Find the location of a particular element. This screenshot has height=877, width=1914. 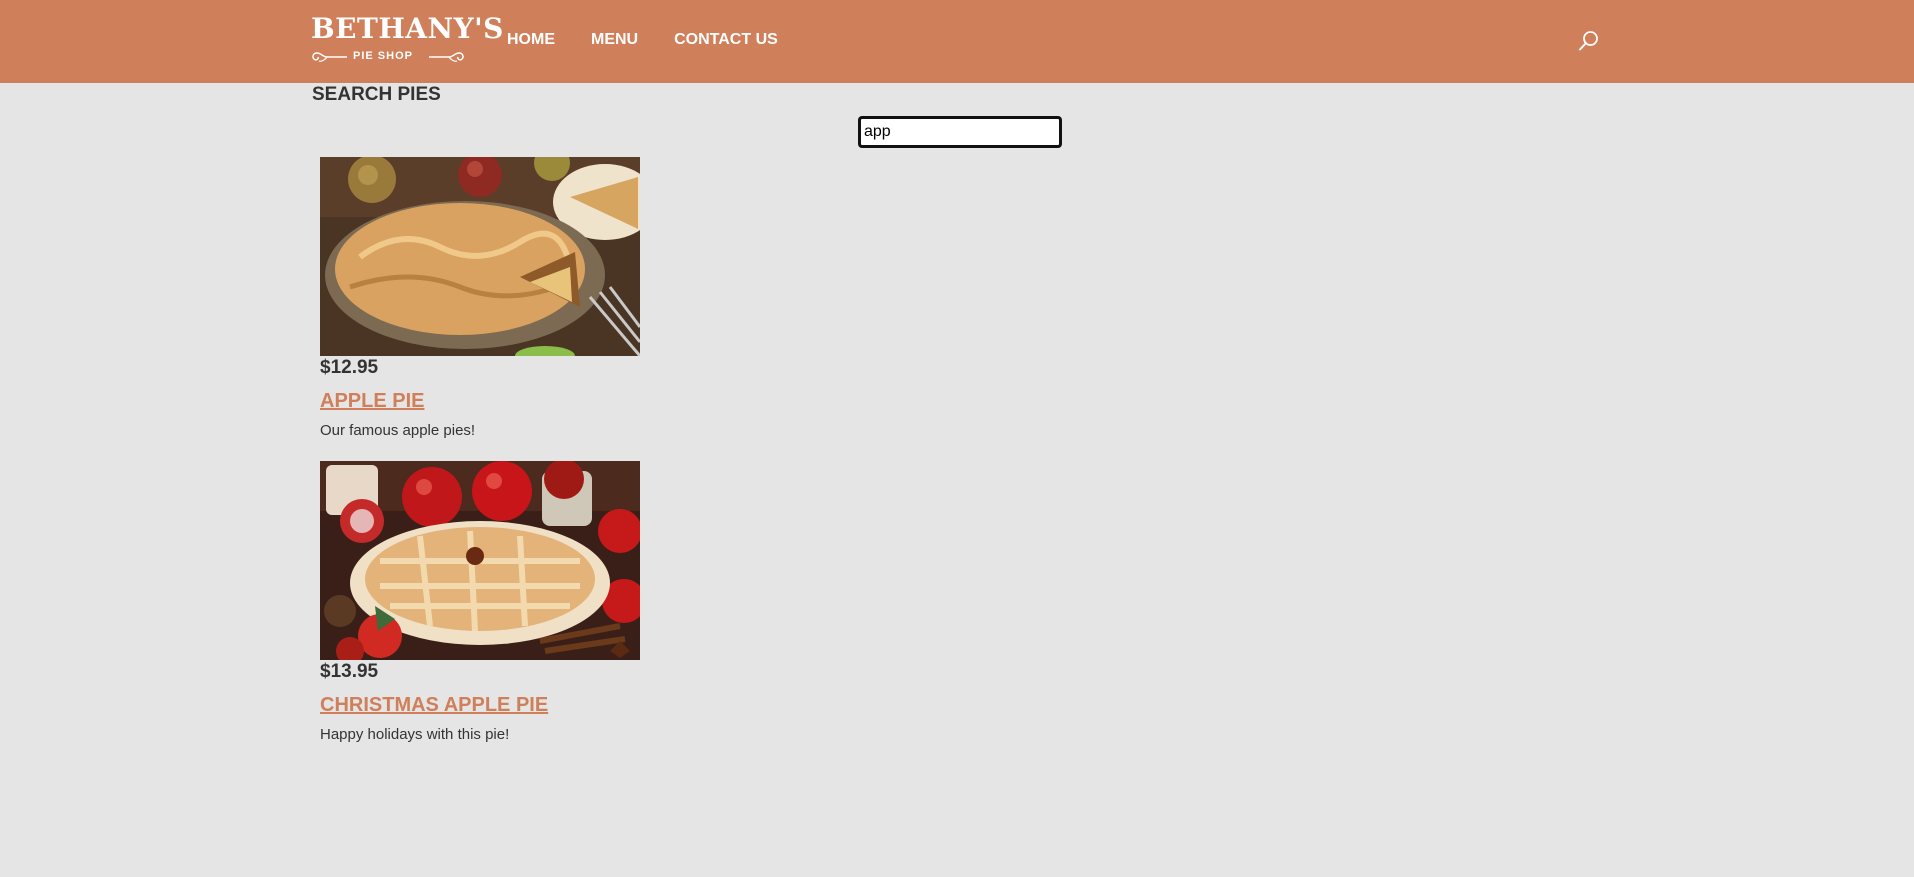

pie-name-link: CHRISTMAS APPLE PIE is located at coordinates (434, 705).